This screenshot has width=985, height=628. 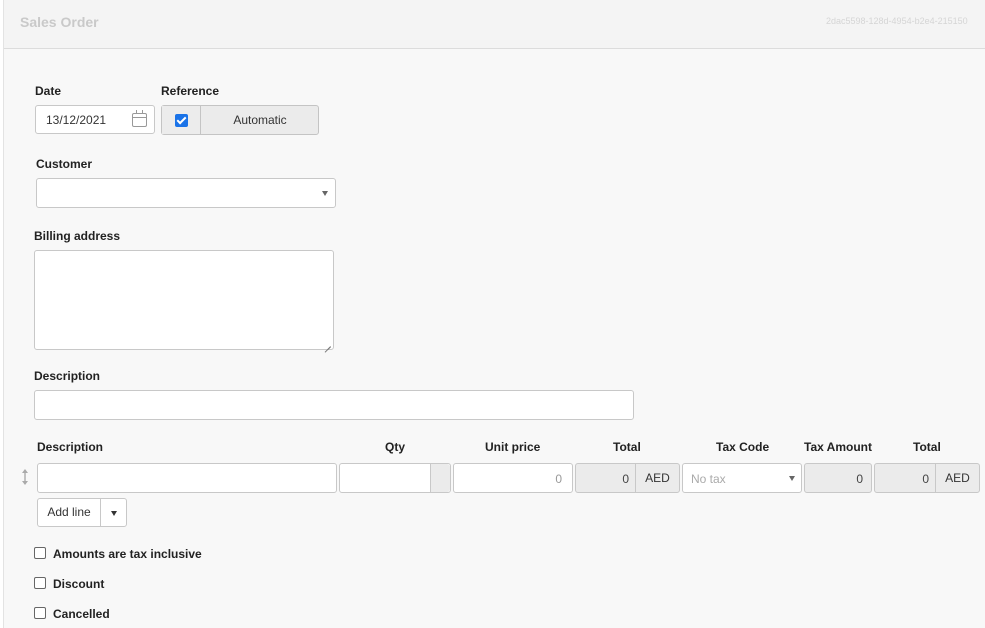 I want to click on discount-label: Discount, so click(x=78, y=584).